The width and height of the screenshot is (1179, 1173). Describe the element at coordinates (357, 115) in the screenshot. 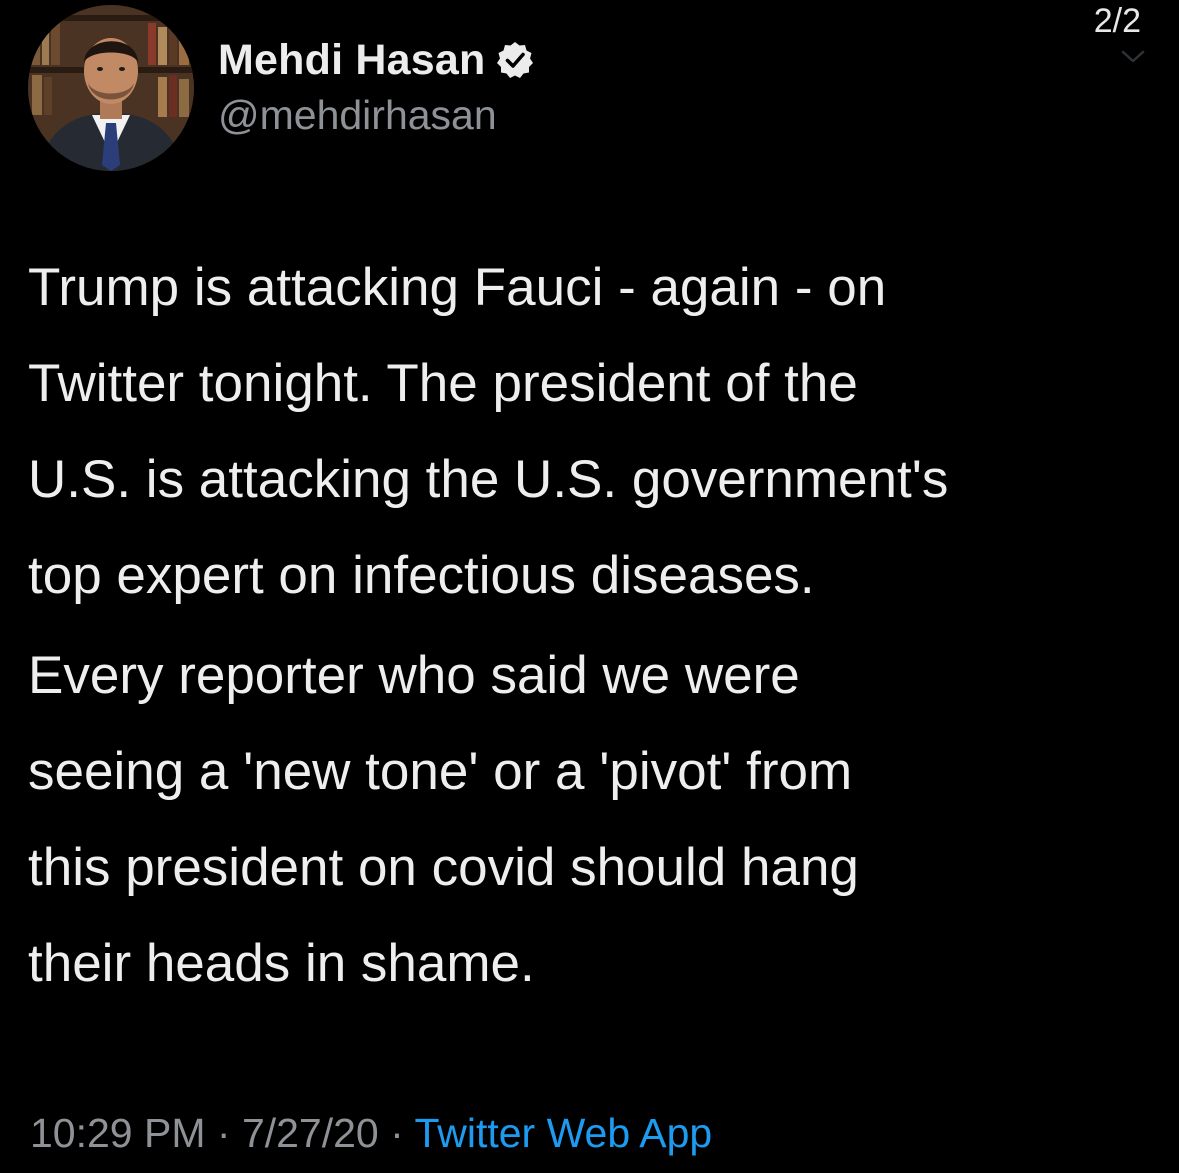

I see `author-handle: @mehdirhasan` at that location.